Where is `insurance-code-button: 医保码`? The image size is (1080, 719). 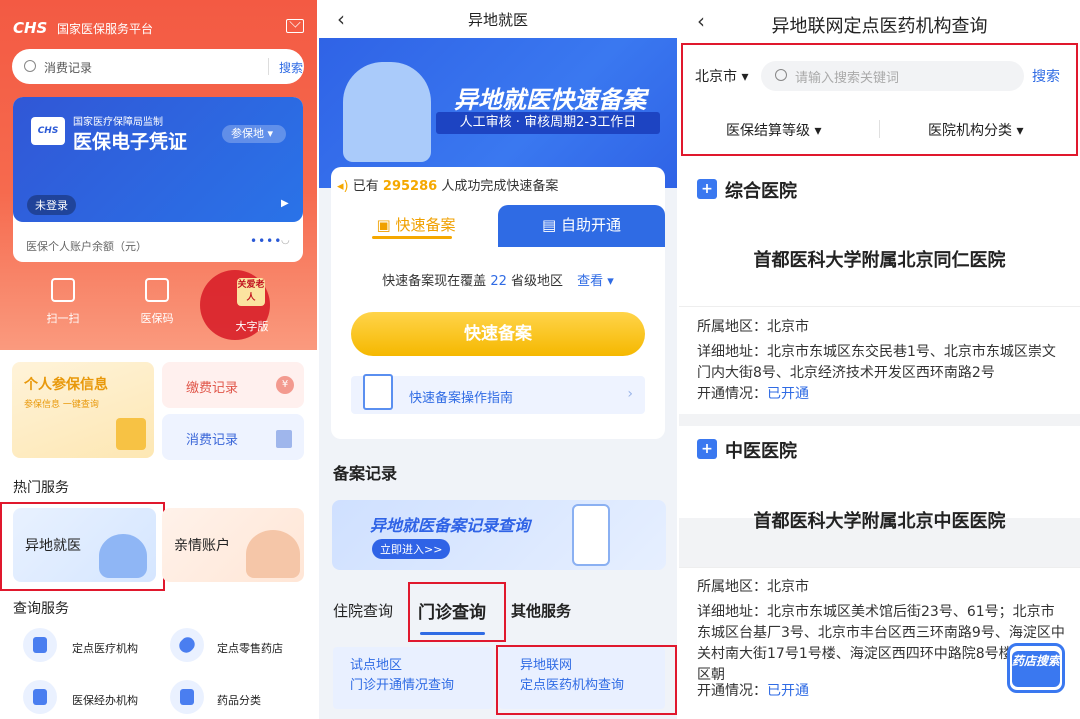
insurance-code-button: 医保码 is located at coordinates (157, 302).